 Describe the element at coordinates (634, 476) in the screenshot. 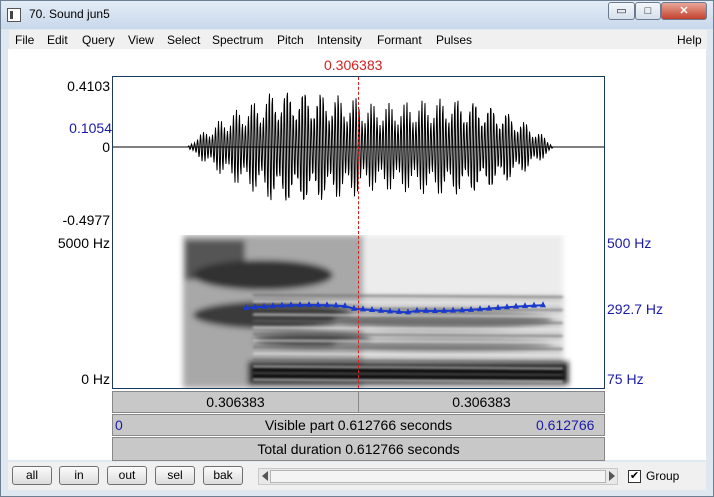

I see `group-checkbox: ✔` at that location.